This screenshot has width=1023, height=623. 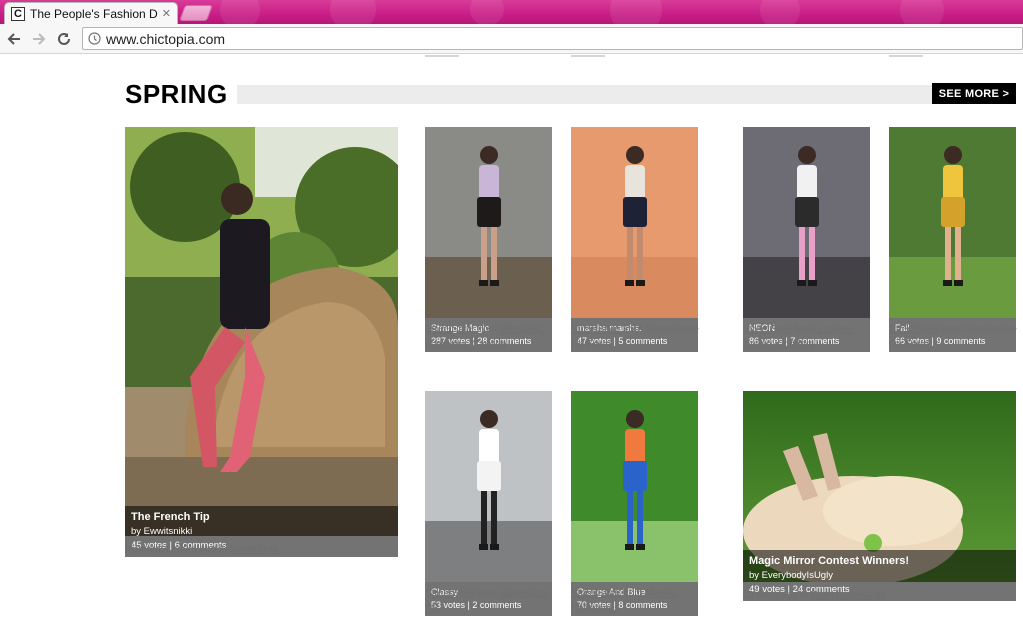 I want to click on location-line-2: Philippines, so click(x=638, y=608).